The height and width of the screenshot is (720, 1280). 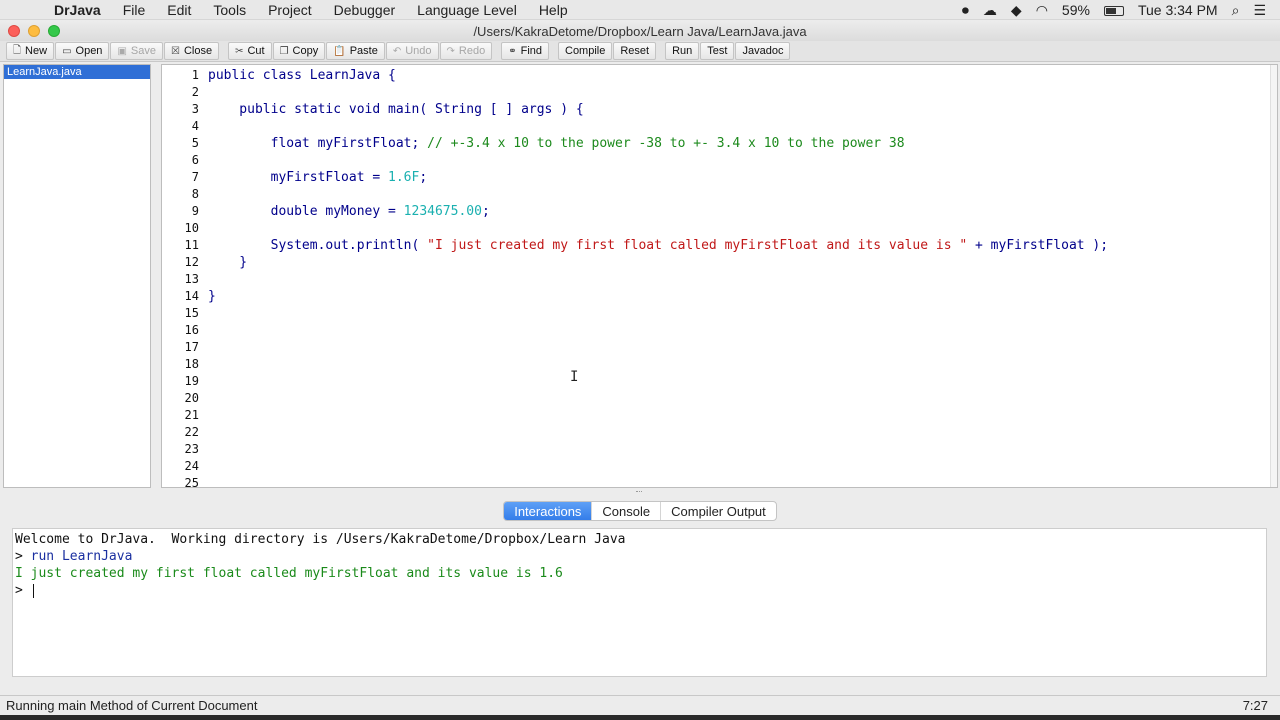 I want to click on bottom-strip, so click(x=640, y=717).